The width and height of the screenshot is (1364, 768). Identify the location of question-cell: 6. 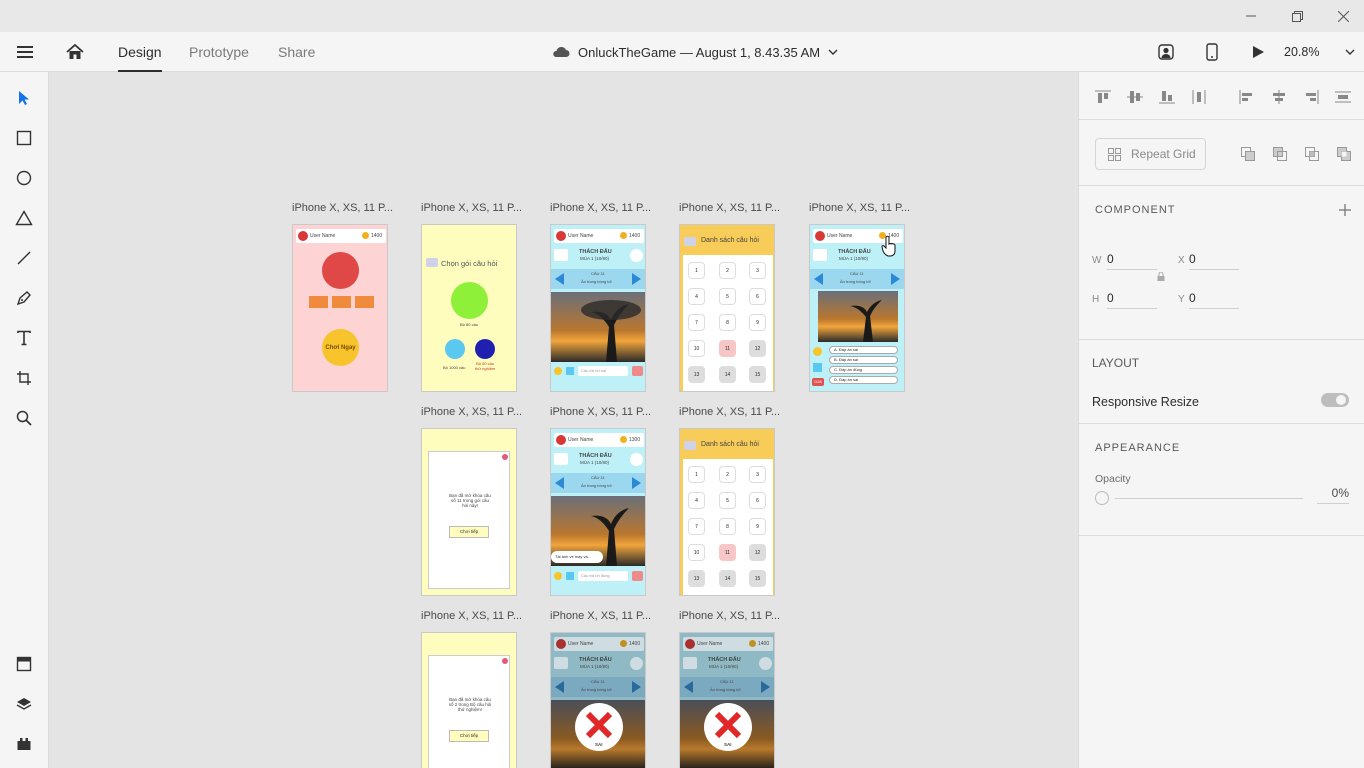
(757, 500).